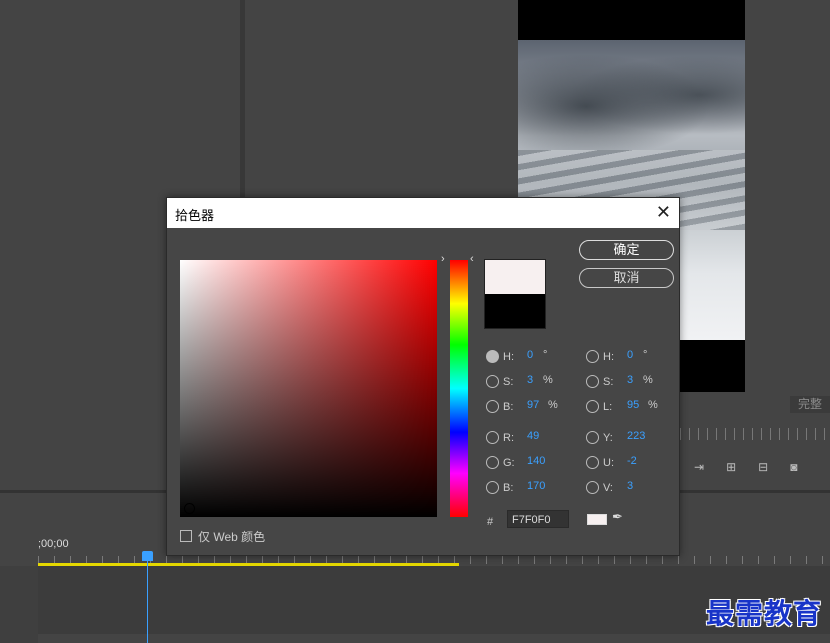  Describe the element at coordinates (509, 463) in the screenshot. I see `left_fields-label: G:` at that location.